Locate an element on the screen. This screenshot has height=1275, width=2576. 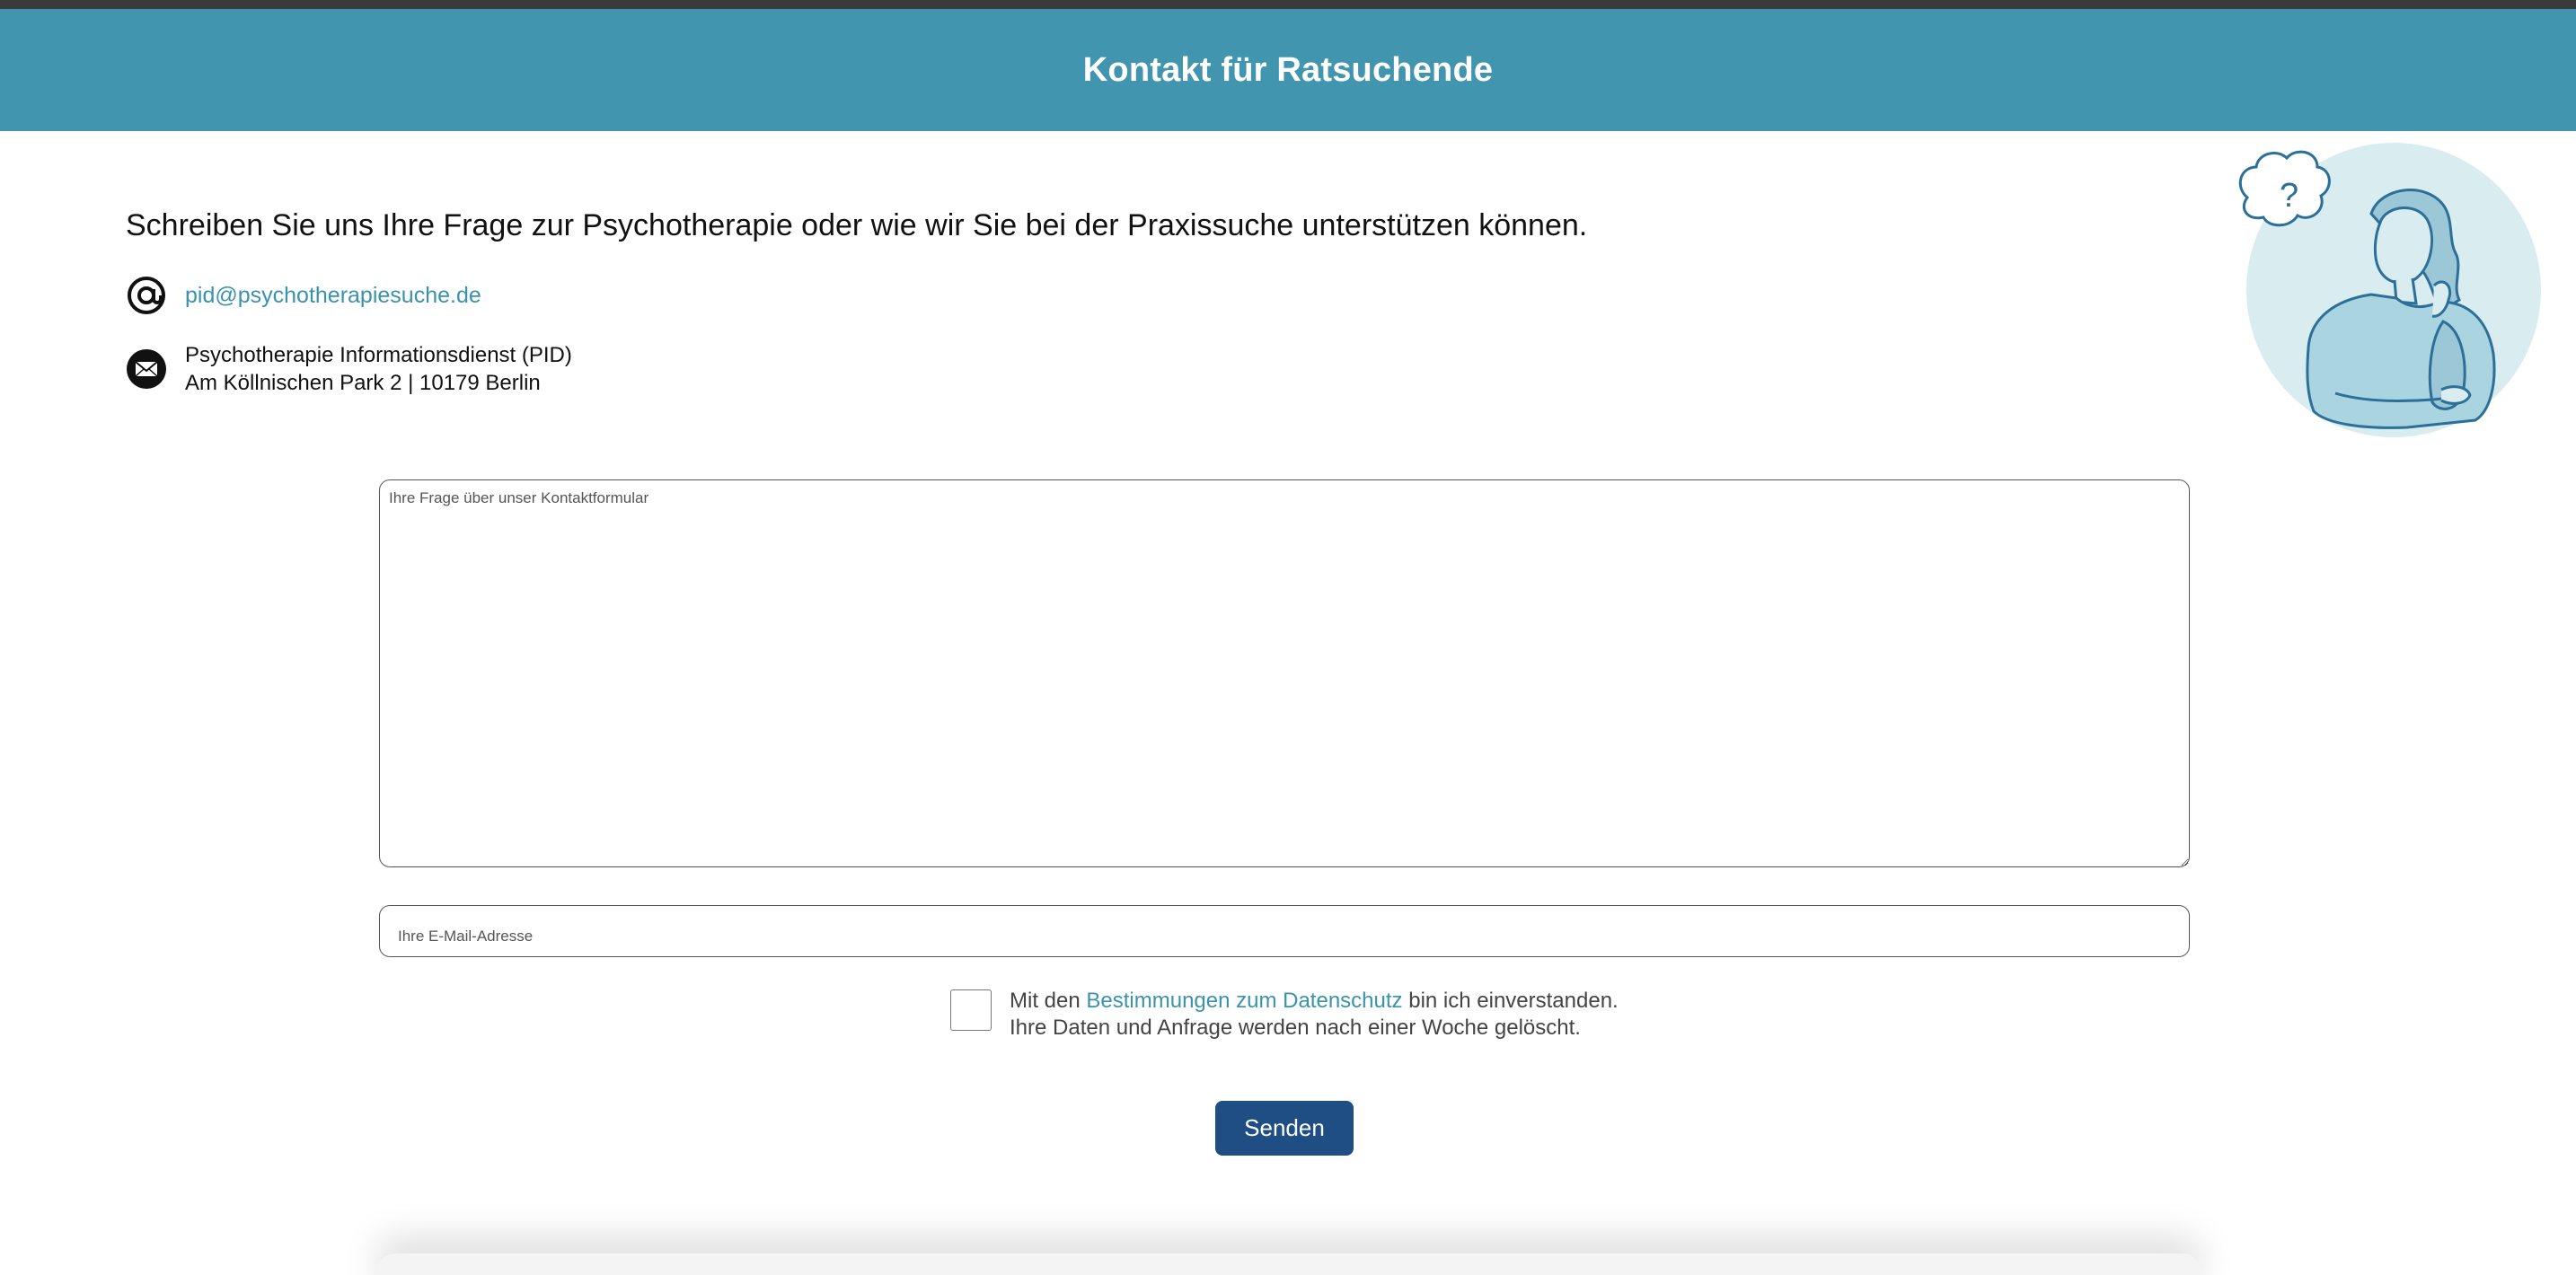
thinking-person-illustration: ? is located at coordinates (2389, 294).